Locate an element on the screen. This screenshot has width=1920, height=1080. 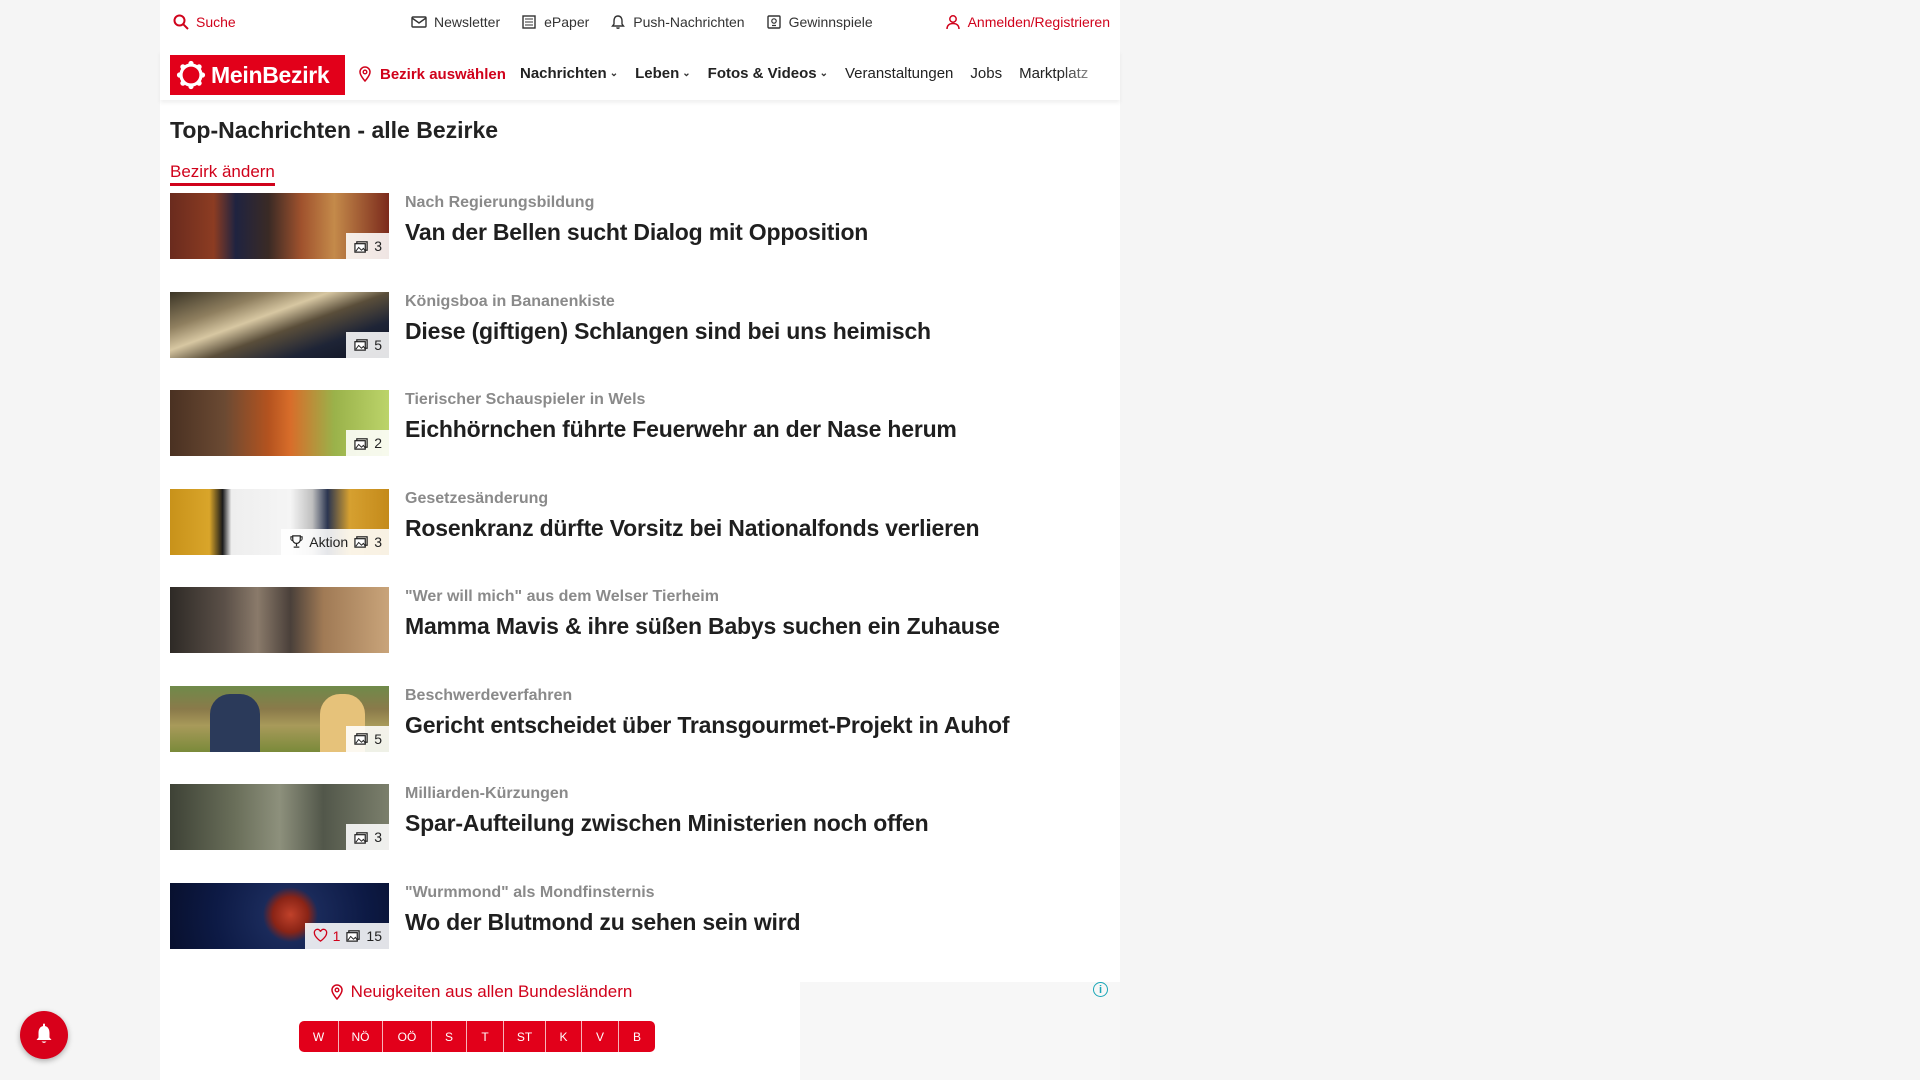
article-kicker: Milliarden-Kürzungen is located at coordinates (487, 793).